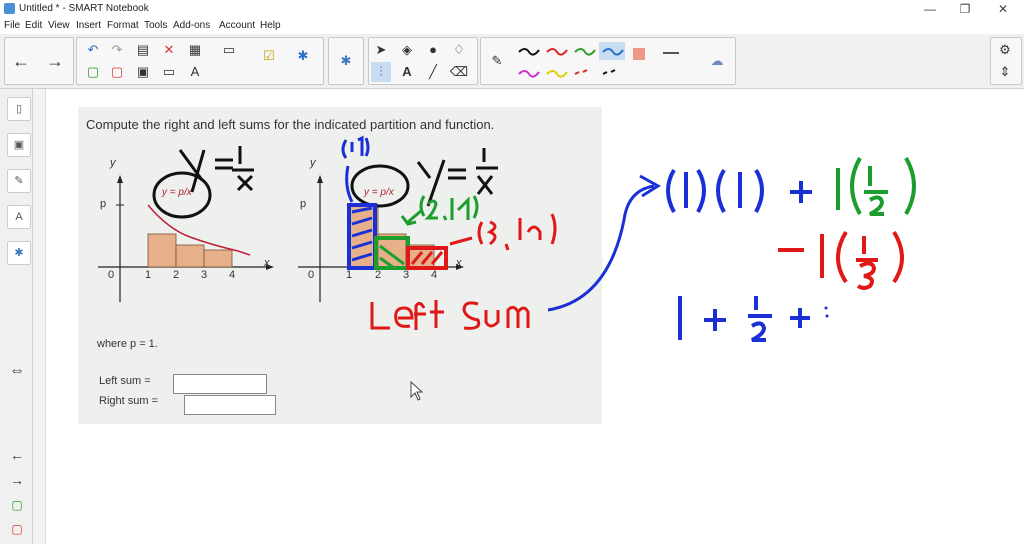 Image resolution: width=1024 pixels, height=544 pixels. Describe the element at coordinates (417, 391) in the screenshot. I see `cursor-icon` at that location.